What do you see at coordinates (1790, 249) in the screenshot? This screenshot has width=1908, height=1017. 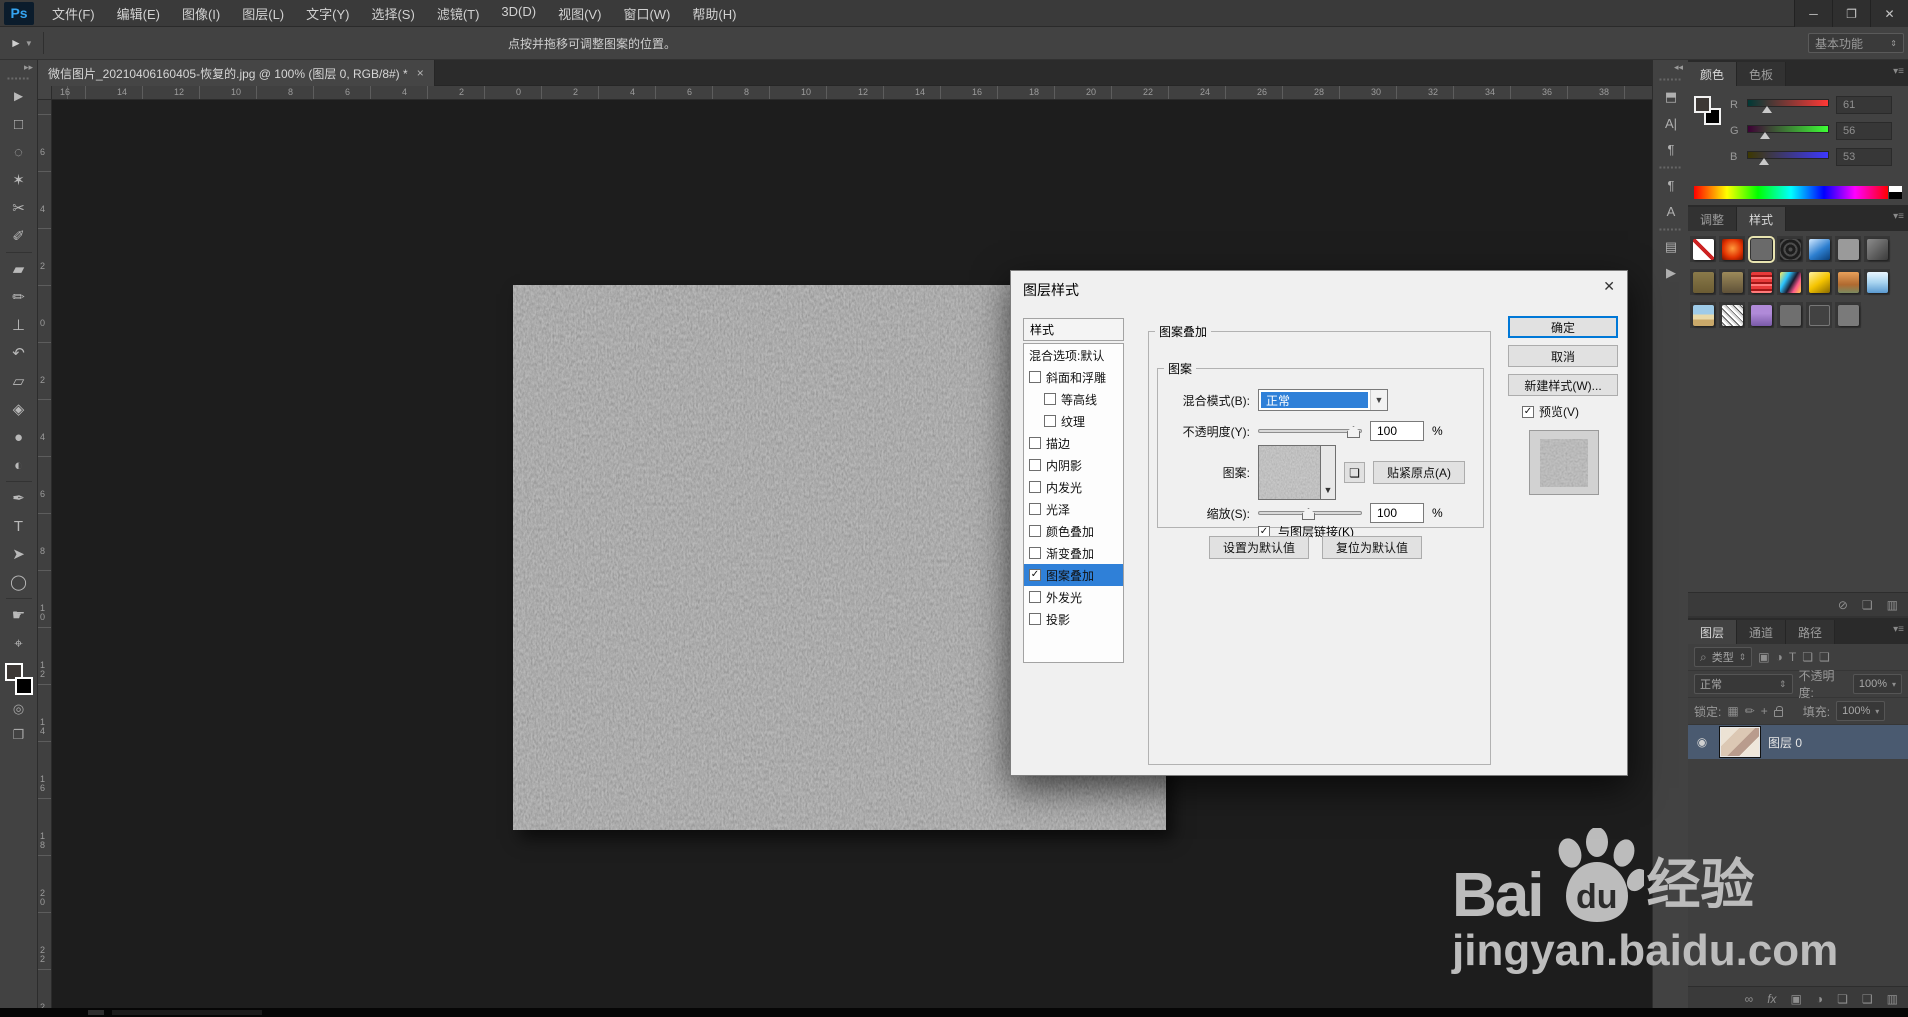 I see `style-swatch-dark-rings` at bounding box center [1790, 249].